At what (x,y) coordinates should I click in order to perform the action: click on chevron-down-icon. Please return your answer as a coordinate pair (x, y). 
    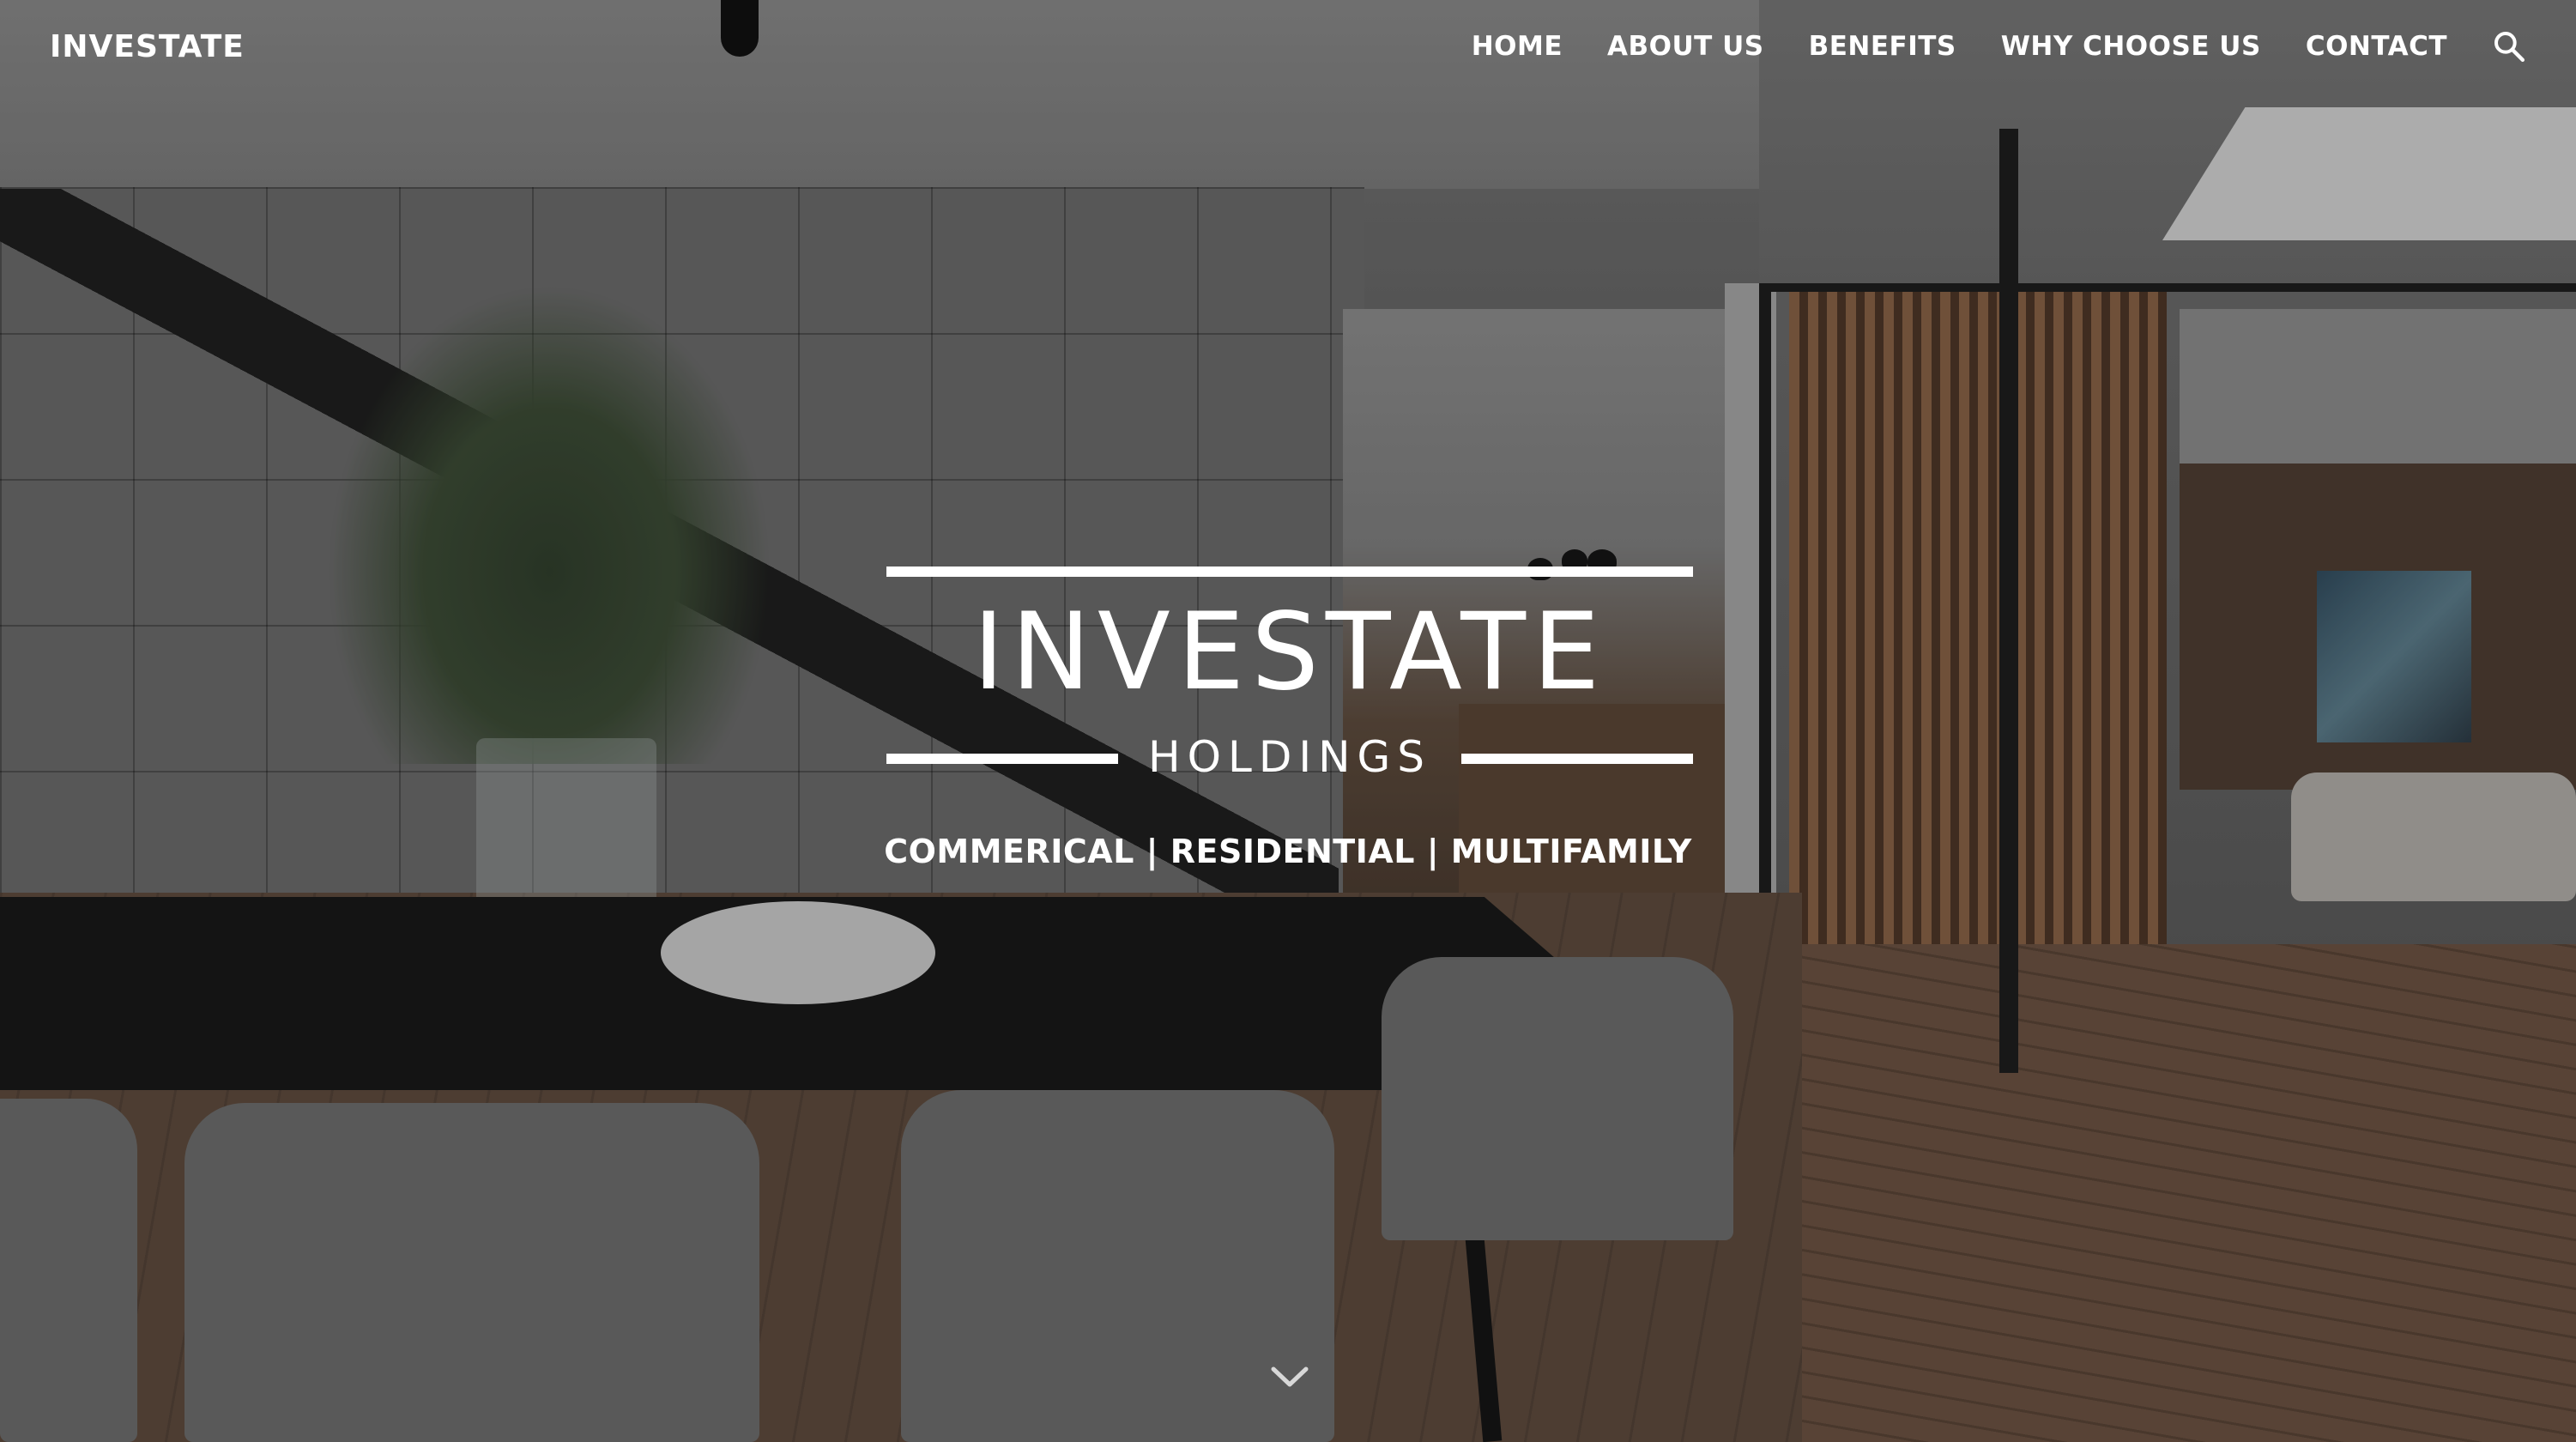
    Looking at the image, I should click on (1290, 1376).